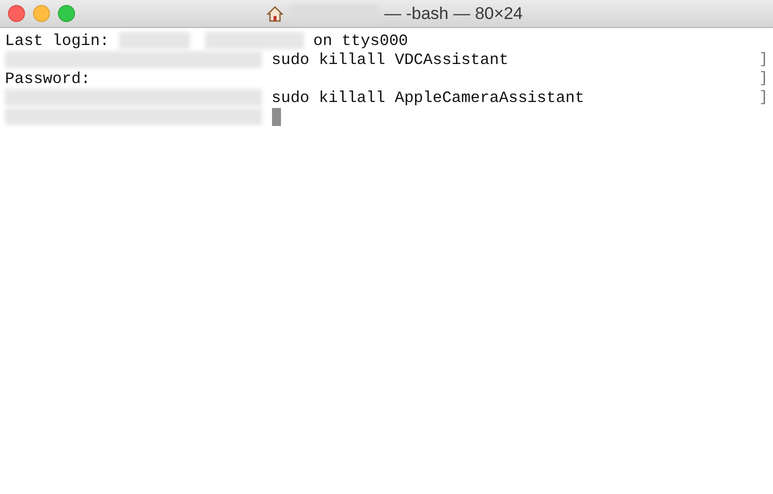  I want to click on window-title: — -bash — 80×24, so click(453, 14).